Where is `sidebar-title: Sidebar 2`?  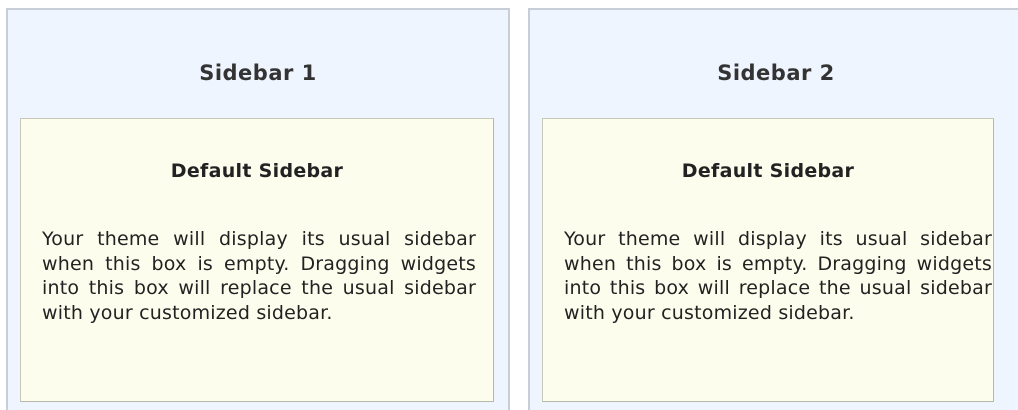
sidebar-title: Sidebar 2 is located at coordinates (774, 73).